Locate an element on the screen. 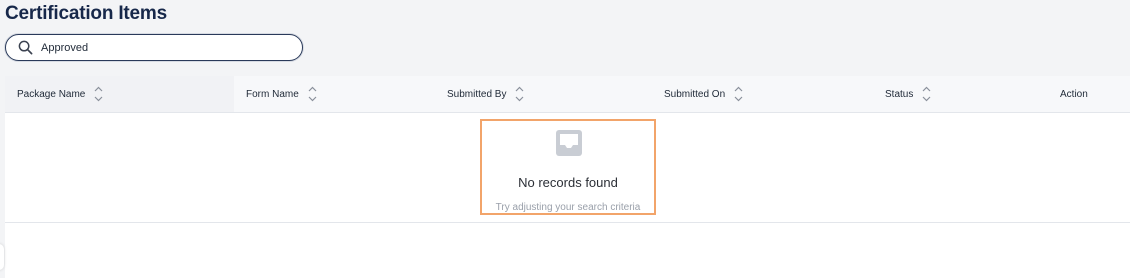 The image size is (1130, 278). empty-state-title: No records found is located at coordinates (568, 182).